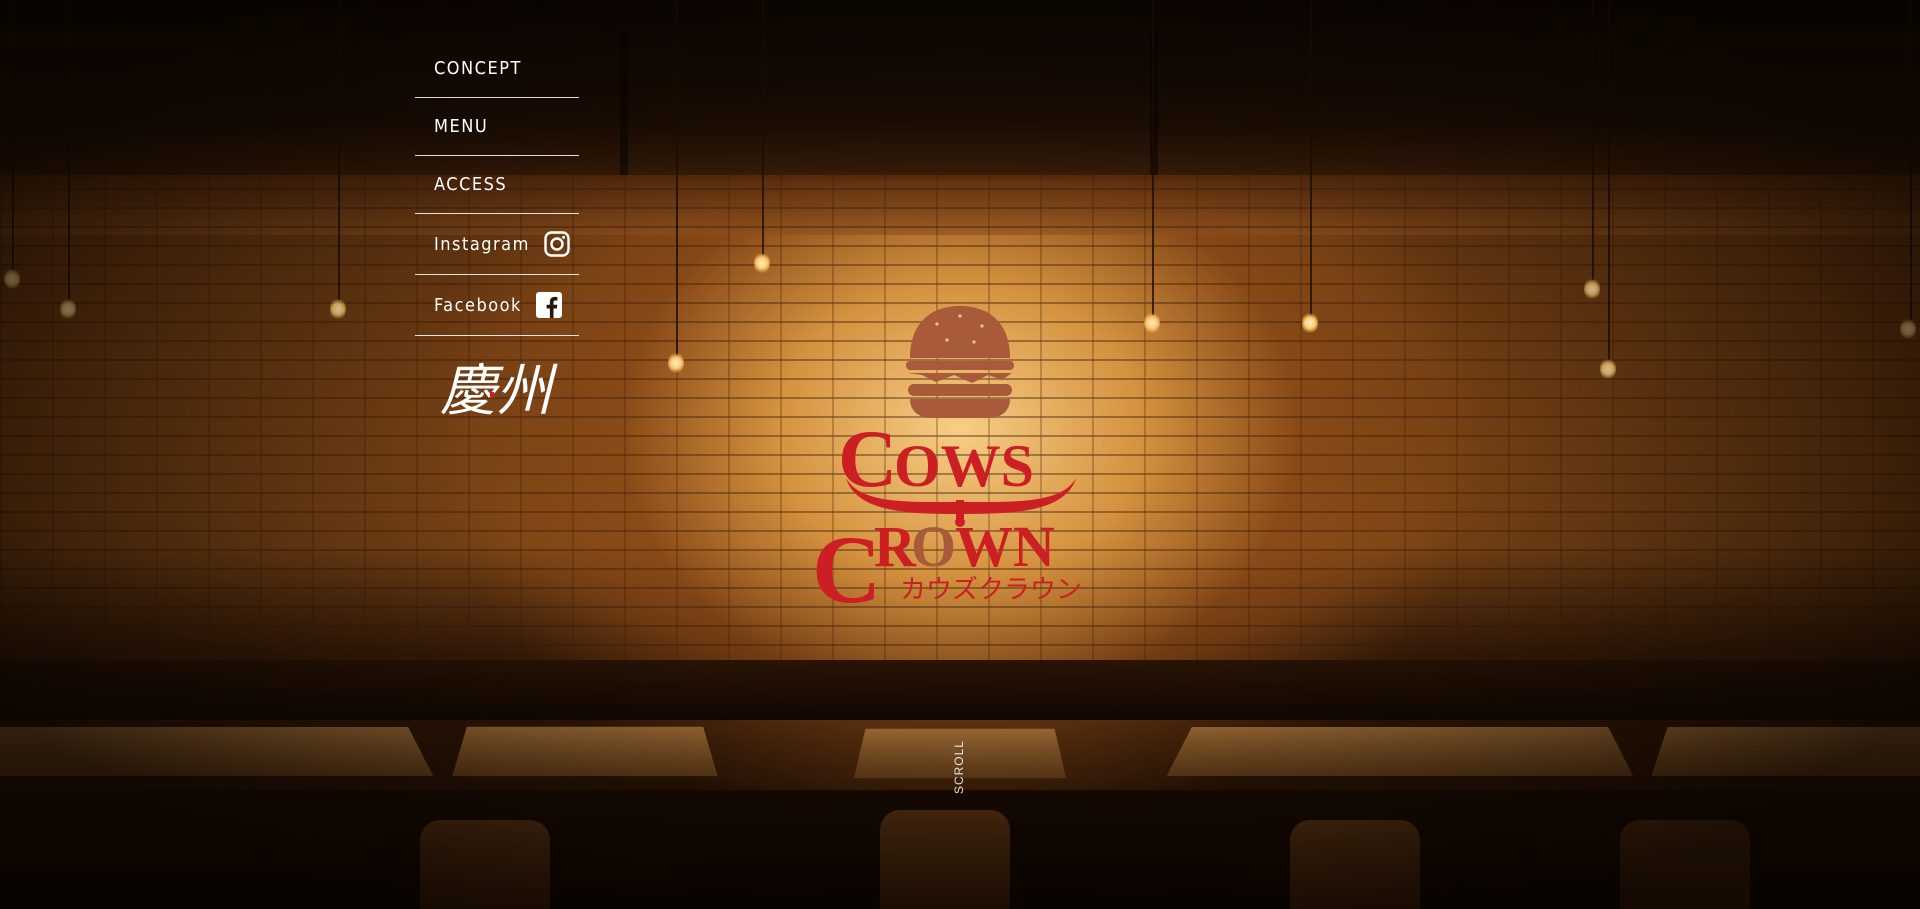  What do you see at coordinates (478, 305) in the screenshot?
I see `nav-item-label: Facebook` at bounding box center [478, 305].